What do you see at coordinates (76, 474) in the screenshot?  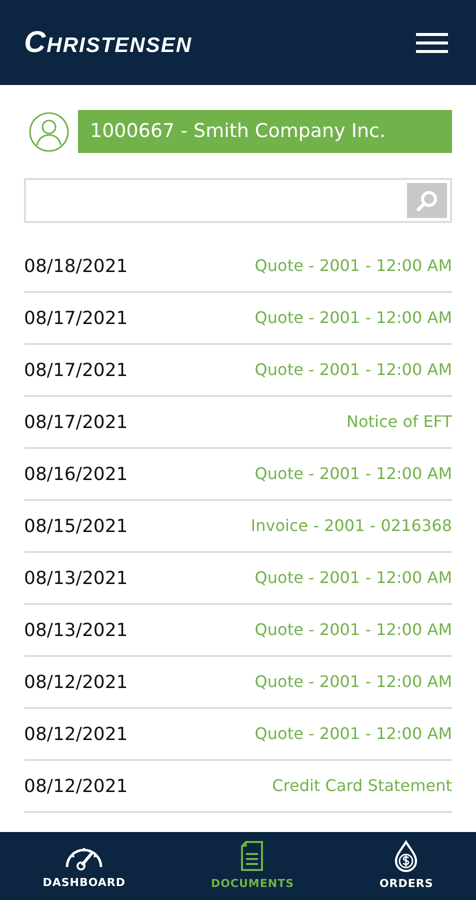 I see `document-date: 08/16/2021` at bounding box center [76, 474].